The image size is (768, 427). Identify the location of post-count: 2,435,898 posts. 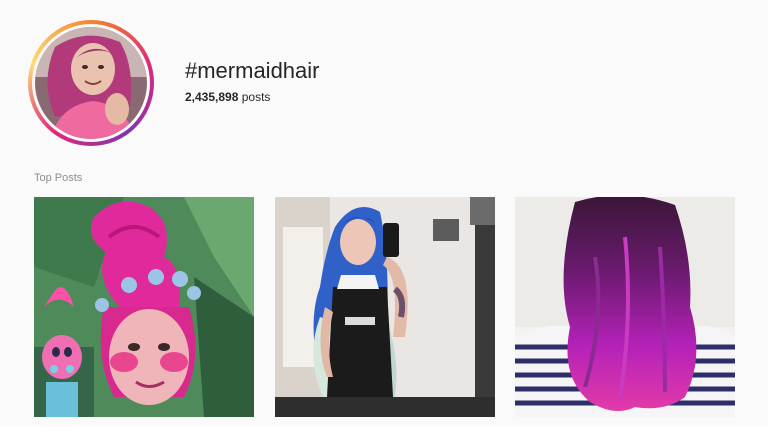
(227, 97).